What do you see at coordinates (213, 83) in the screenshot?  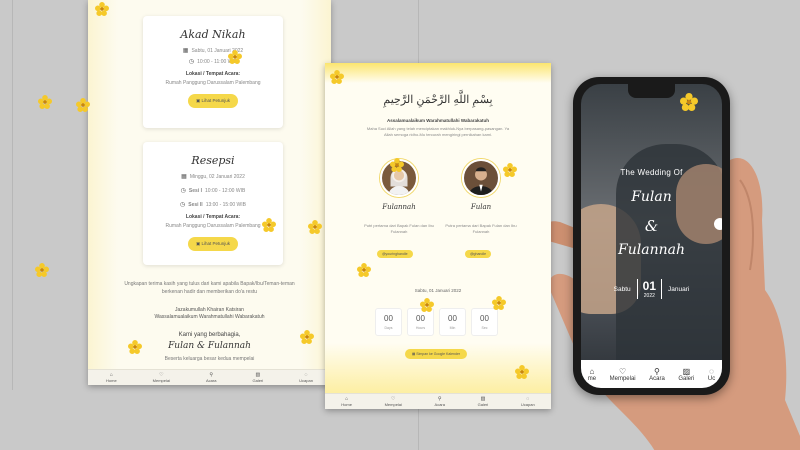 I see `akad-venue: Rumah Panggung Darussalam Palembang` at bounding box center [213, 83].